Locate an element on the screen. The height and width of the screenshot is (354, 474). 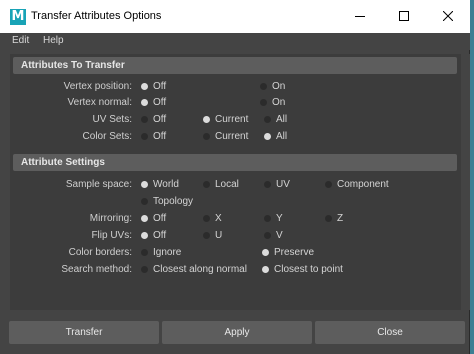
title-bar: M Transfer Attributes Options is located at coordinates (235, 16).